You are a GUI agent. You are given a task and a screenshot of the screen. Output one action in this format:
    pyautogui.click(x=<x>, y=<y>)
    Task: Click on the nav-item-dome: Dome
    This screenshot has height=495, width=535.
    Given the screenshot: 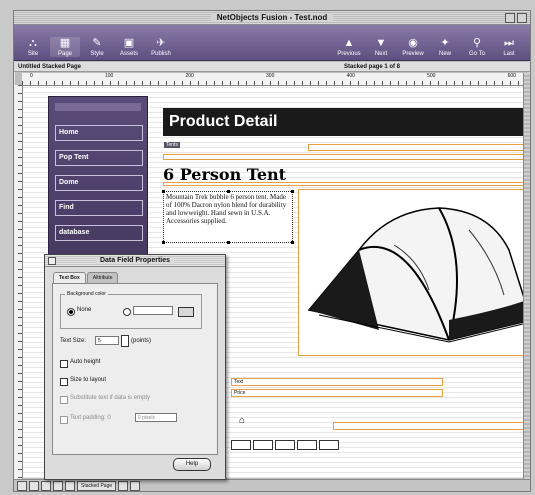 What is the action you would take?
    pyautogui.click(x=99, y=183)
    